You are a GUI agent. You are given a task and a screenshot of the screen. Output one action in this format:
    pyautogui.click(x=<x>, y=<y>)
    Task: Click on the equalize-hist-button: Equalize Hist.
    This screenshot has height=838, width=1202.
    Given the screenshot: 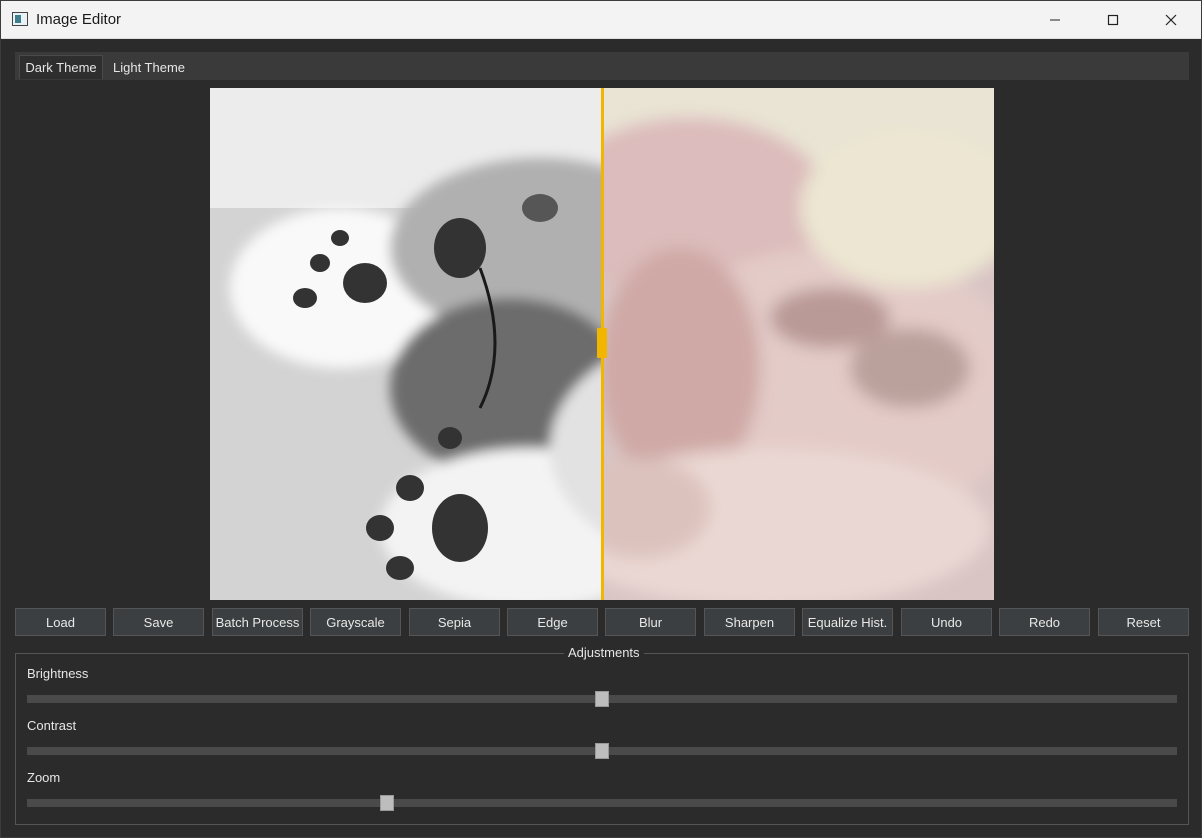 What is the action you would take?
    pyautogui.click(x=847, y=622)
    